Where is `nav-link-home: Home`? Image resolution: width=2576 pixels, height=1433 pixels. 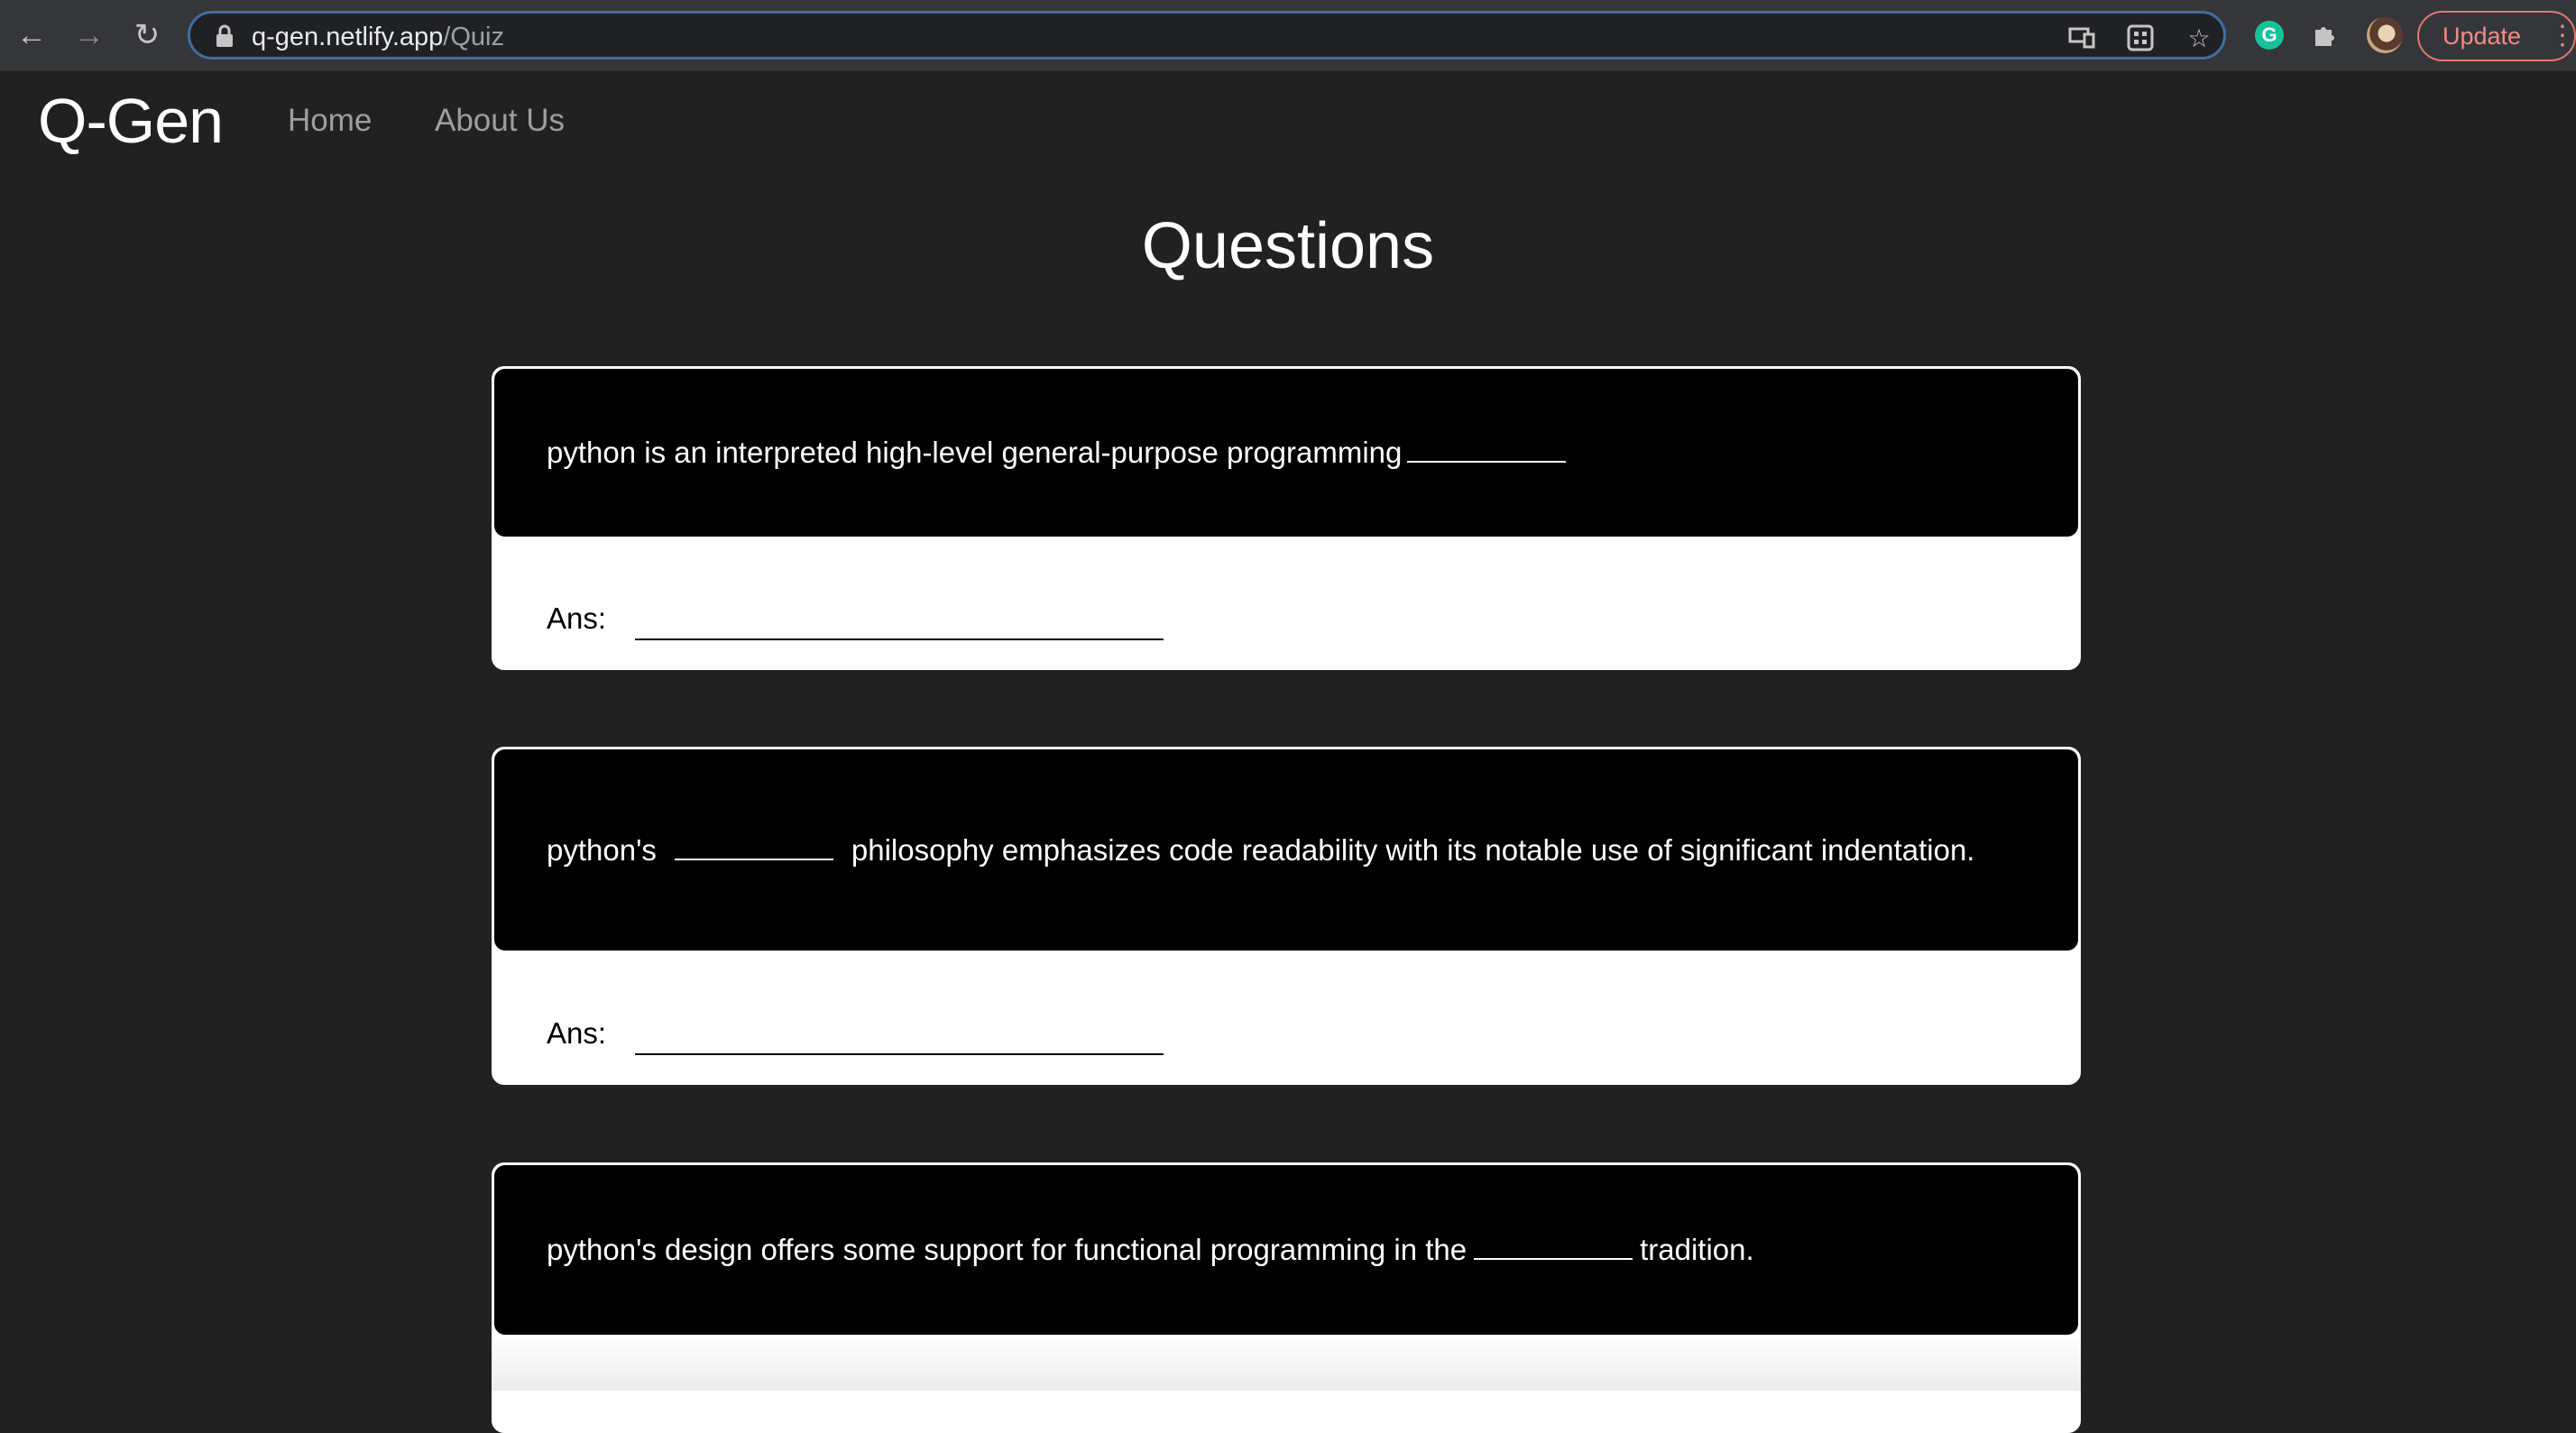
nav-link-home: Home is located at coordinates (330, 121).